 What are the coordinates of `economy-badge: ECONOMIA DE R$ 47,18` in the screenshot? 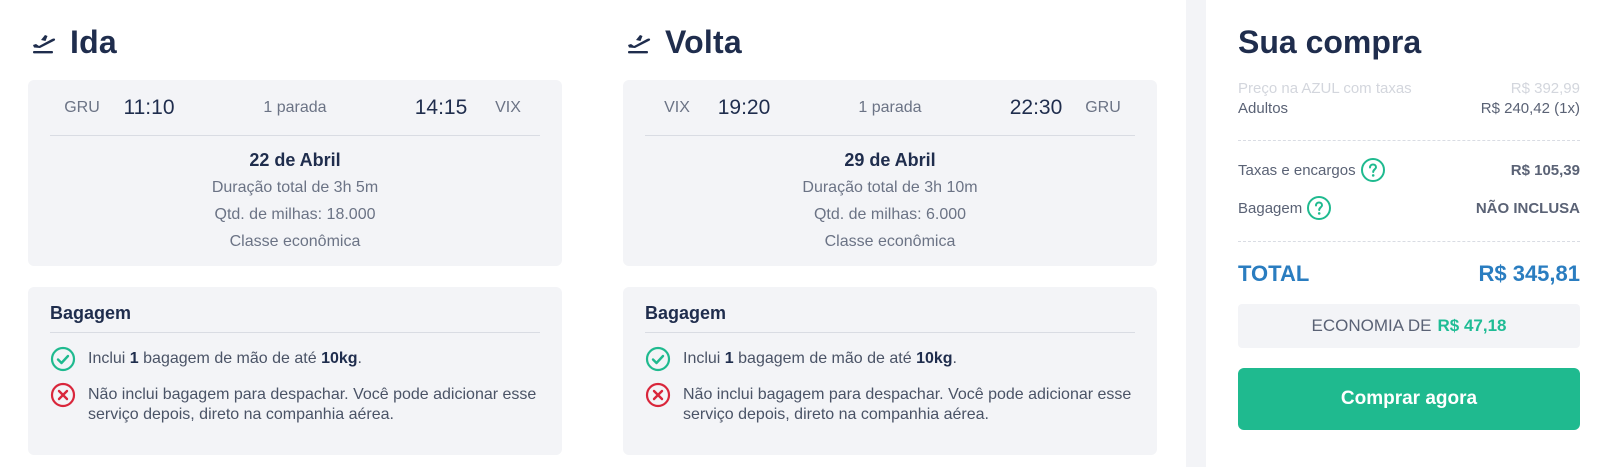 It's located at (1409, 326).